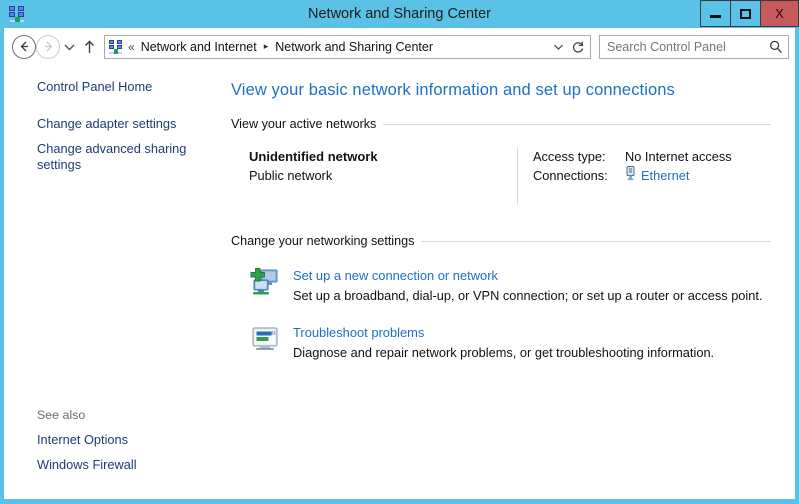 Image resolution: width=799 pixels, height=504 pixels. What do you see at coordinates (105, 290) in the screenshot?
I see `sidebar-filler` at bounding box center [105, 290].